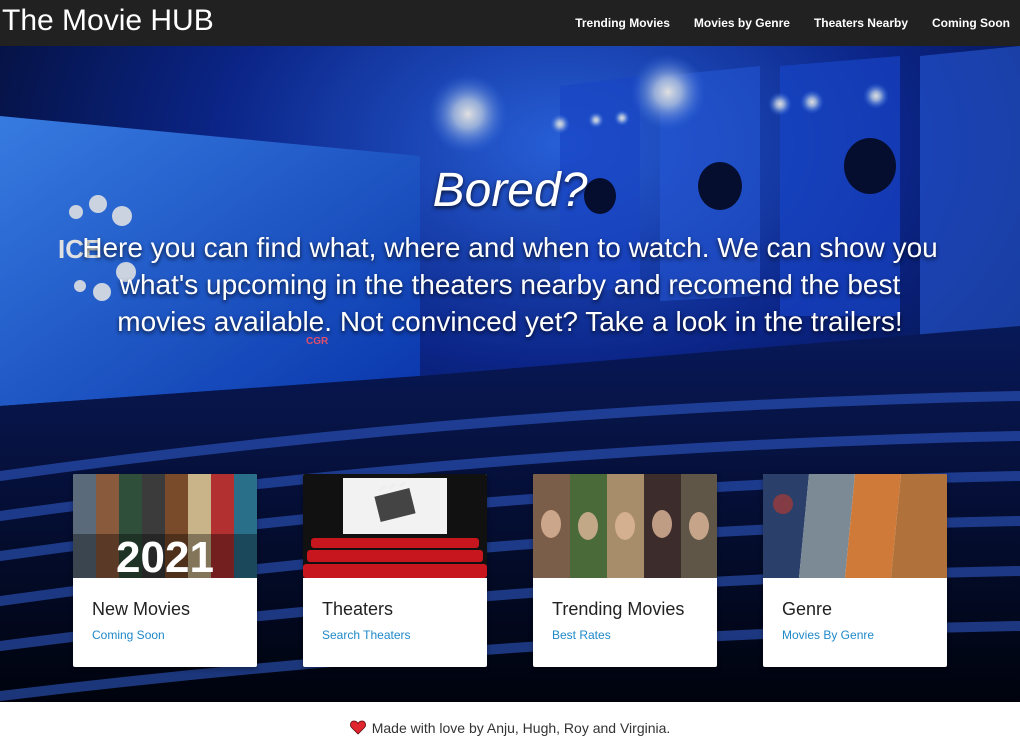 The height and width of the screenshot is (753, 1020). What do you see at coordinates (366, 635) in the screenshot?
I see `search-theaters-link: Search Theaters` at bounding box center [366, 635].